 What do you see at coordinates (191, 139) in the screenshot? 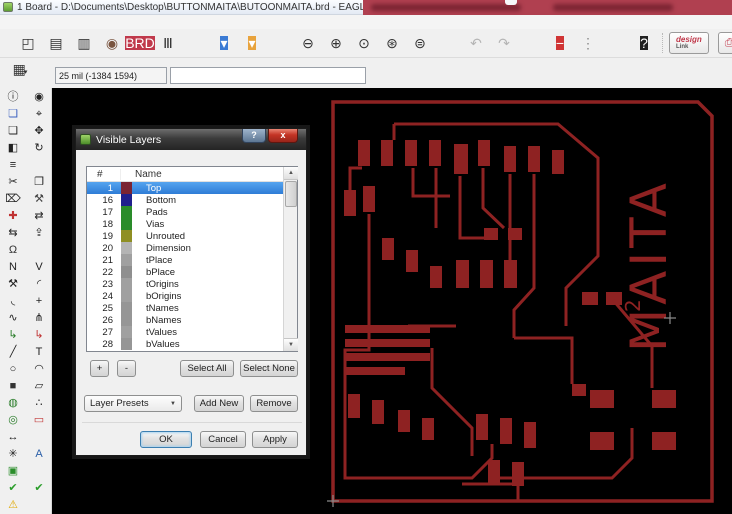
I see `dialog-title-bar: Visible Layers ? x` at bounding box center [191, 139].